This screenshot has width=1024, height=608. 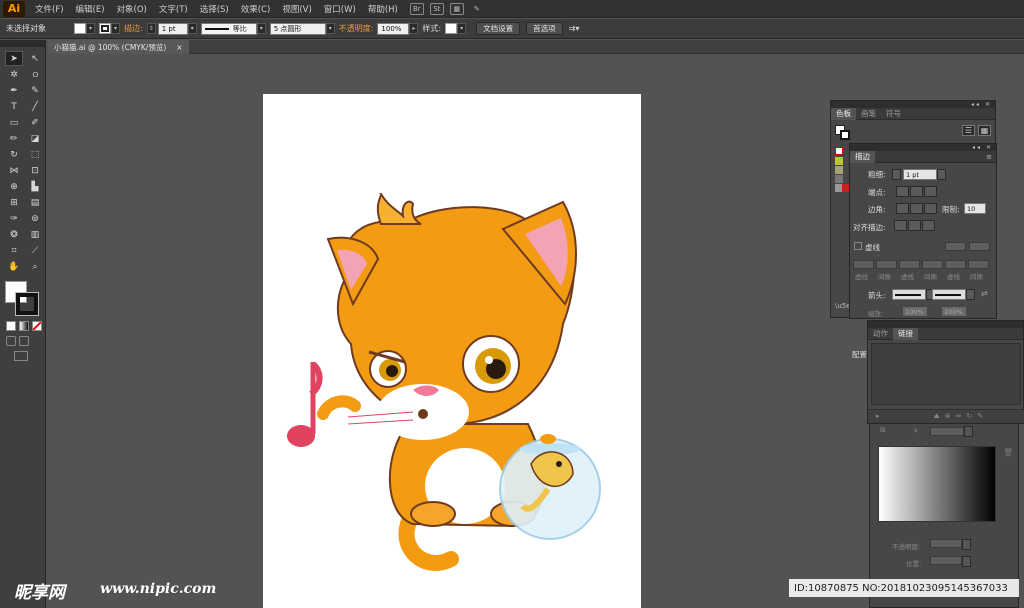 I want to click on tab-swatches: 色板, so click(x=843, y=113).